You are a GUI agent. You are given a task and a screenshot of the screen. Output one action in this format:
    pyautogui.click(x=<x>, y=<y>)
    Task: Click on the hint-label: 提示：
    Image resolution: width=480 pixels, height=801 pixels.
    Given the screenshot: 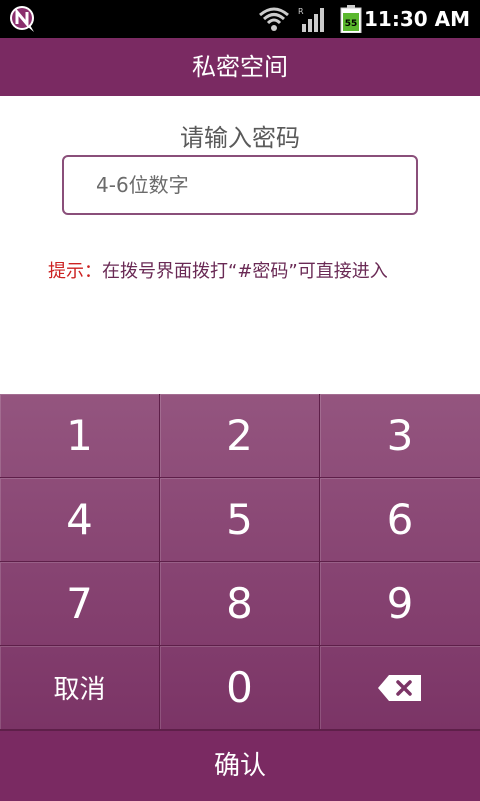 What is the action you would take?
    pyautogui.click(x=75, y=271)
    